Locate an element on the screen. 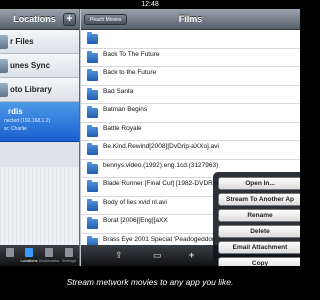 The width and height of the screenshot is (320, 300). tab-device is located at coordinates (10, 255).